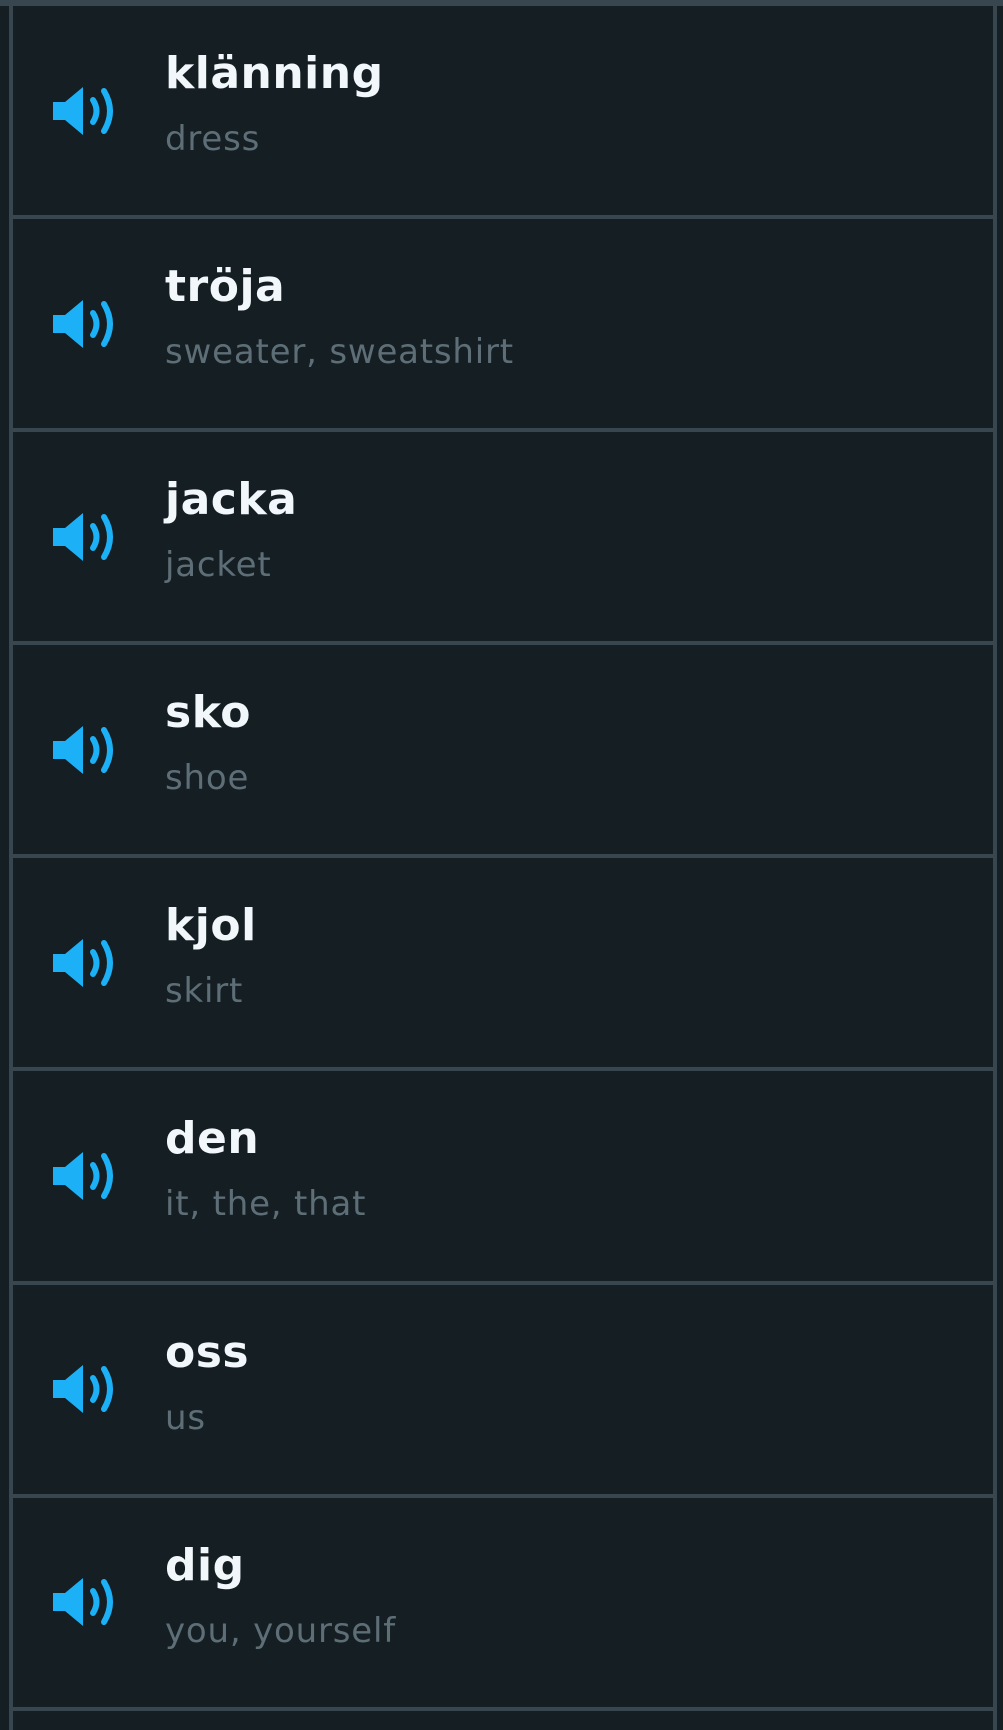 Image resolution: width=1003 pixels, height=1730 pixels. Describe the element at coordinates (231, 500) in the screenshot. I see `word-text: jacka` at that location.